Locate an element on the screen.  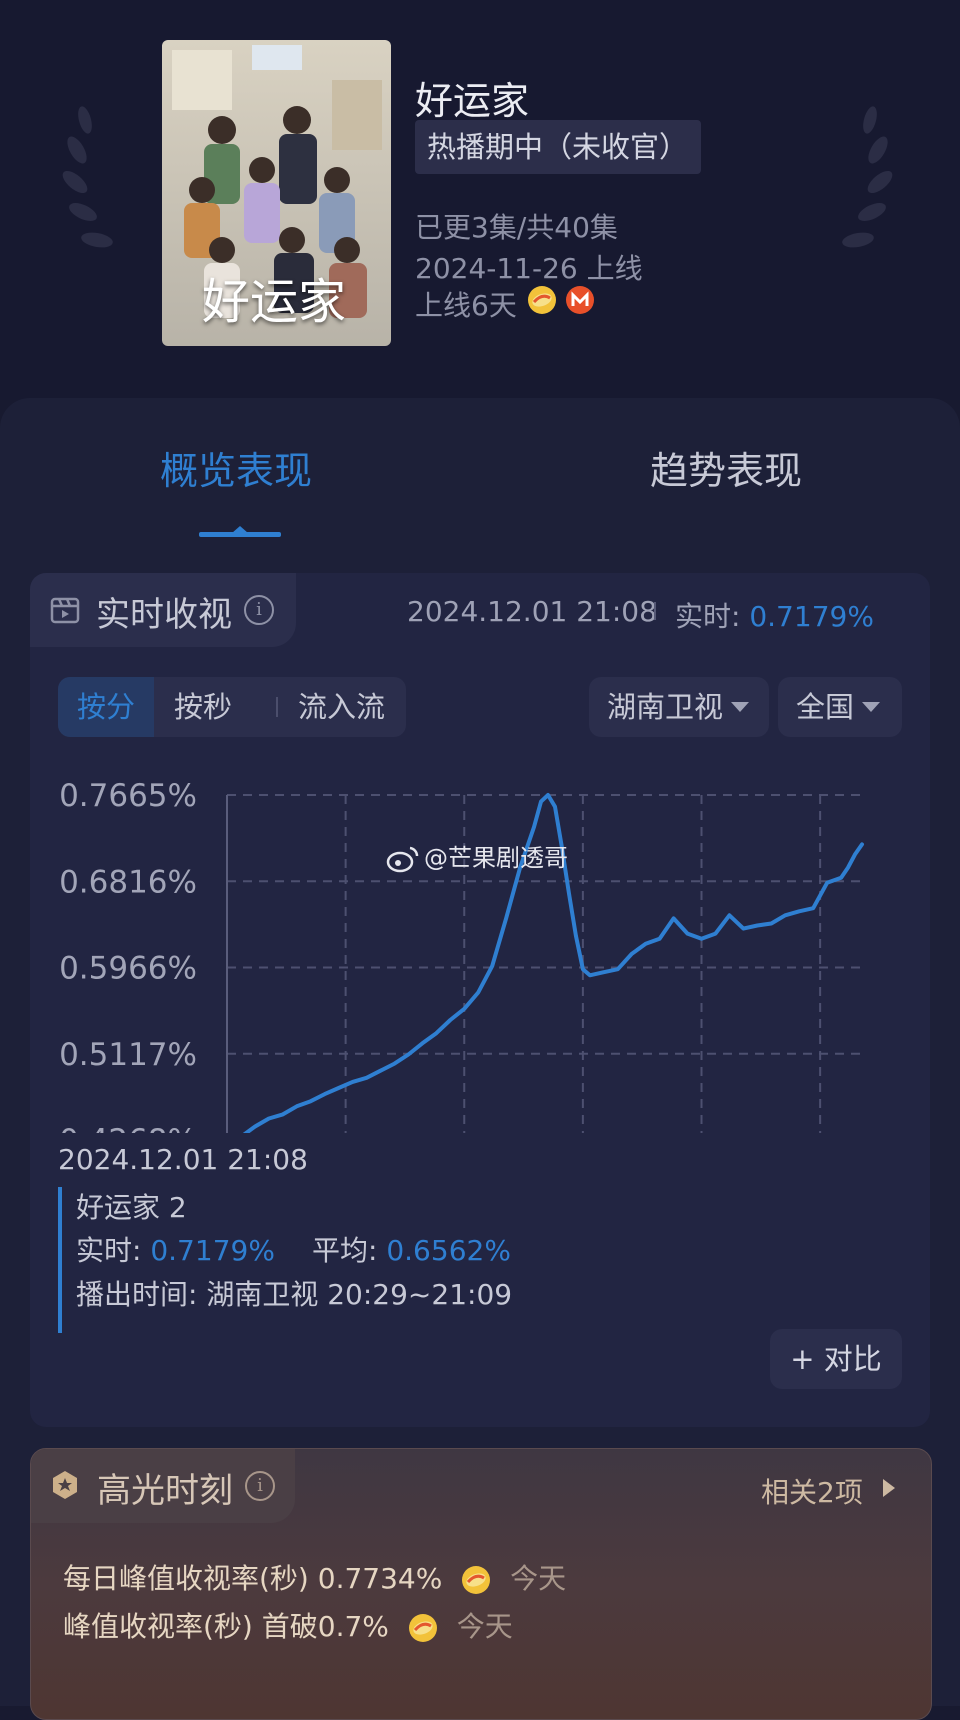
readout-live-label: 实时: is located at coordinates (113, 1250).